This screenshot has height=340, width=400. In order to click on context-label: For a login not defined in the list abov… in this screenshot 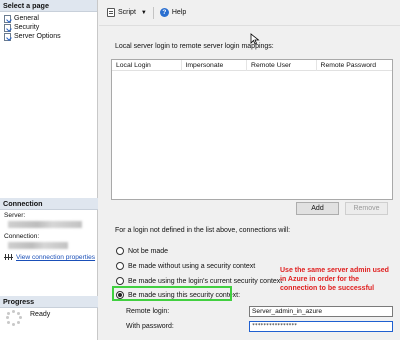, I will do `click(203, 230)`.